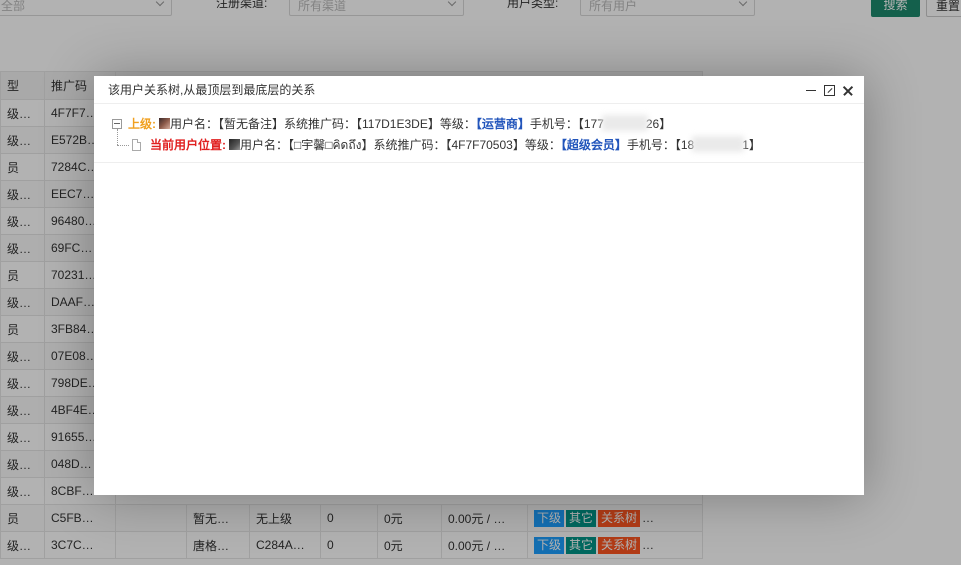 The image size is (961, 565). I want to click on parent-info: 用户名：【暂无备注】系统推广码：【117D1E3DE】等级：, so click(323, 124).